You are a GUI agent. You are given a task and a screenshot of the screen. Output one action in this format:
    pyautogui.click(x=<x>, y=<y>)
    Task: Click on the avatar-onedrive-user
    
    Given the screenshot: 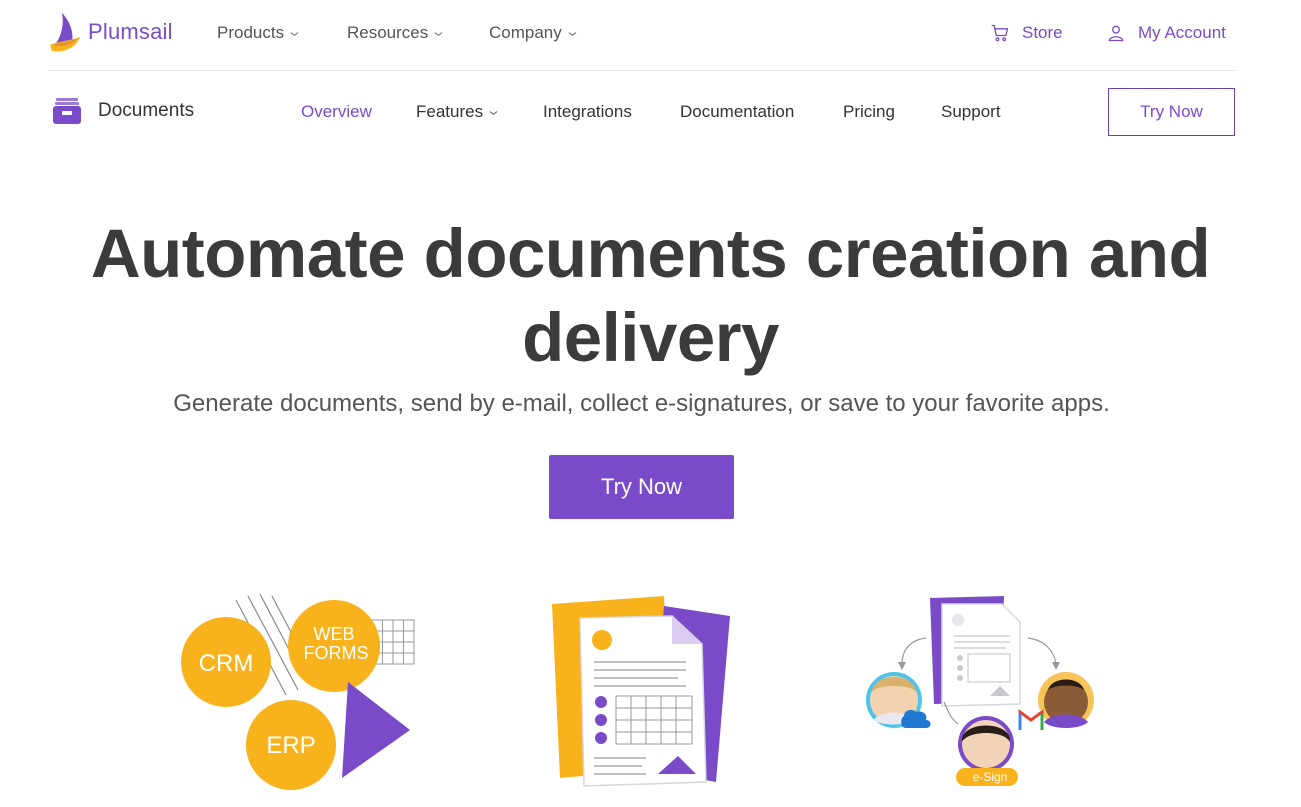 What is the action you would take?
    pyautogui.click(x=898, y=700)
    